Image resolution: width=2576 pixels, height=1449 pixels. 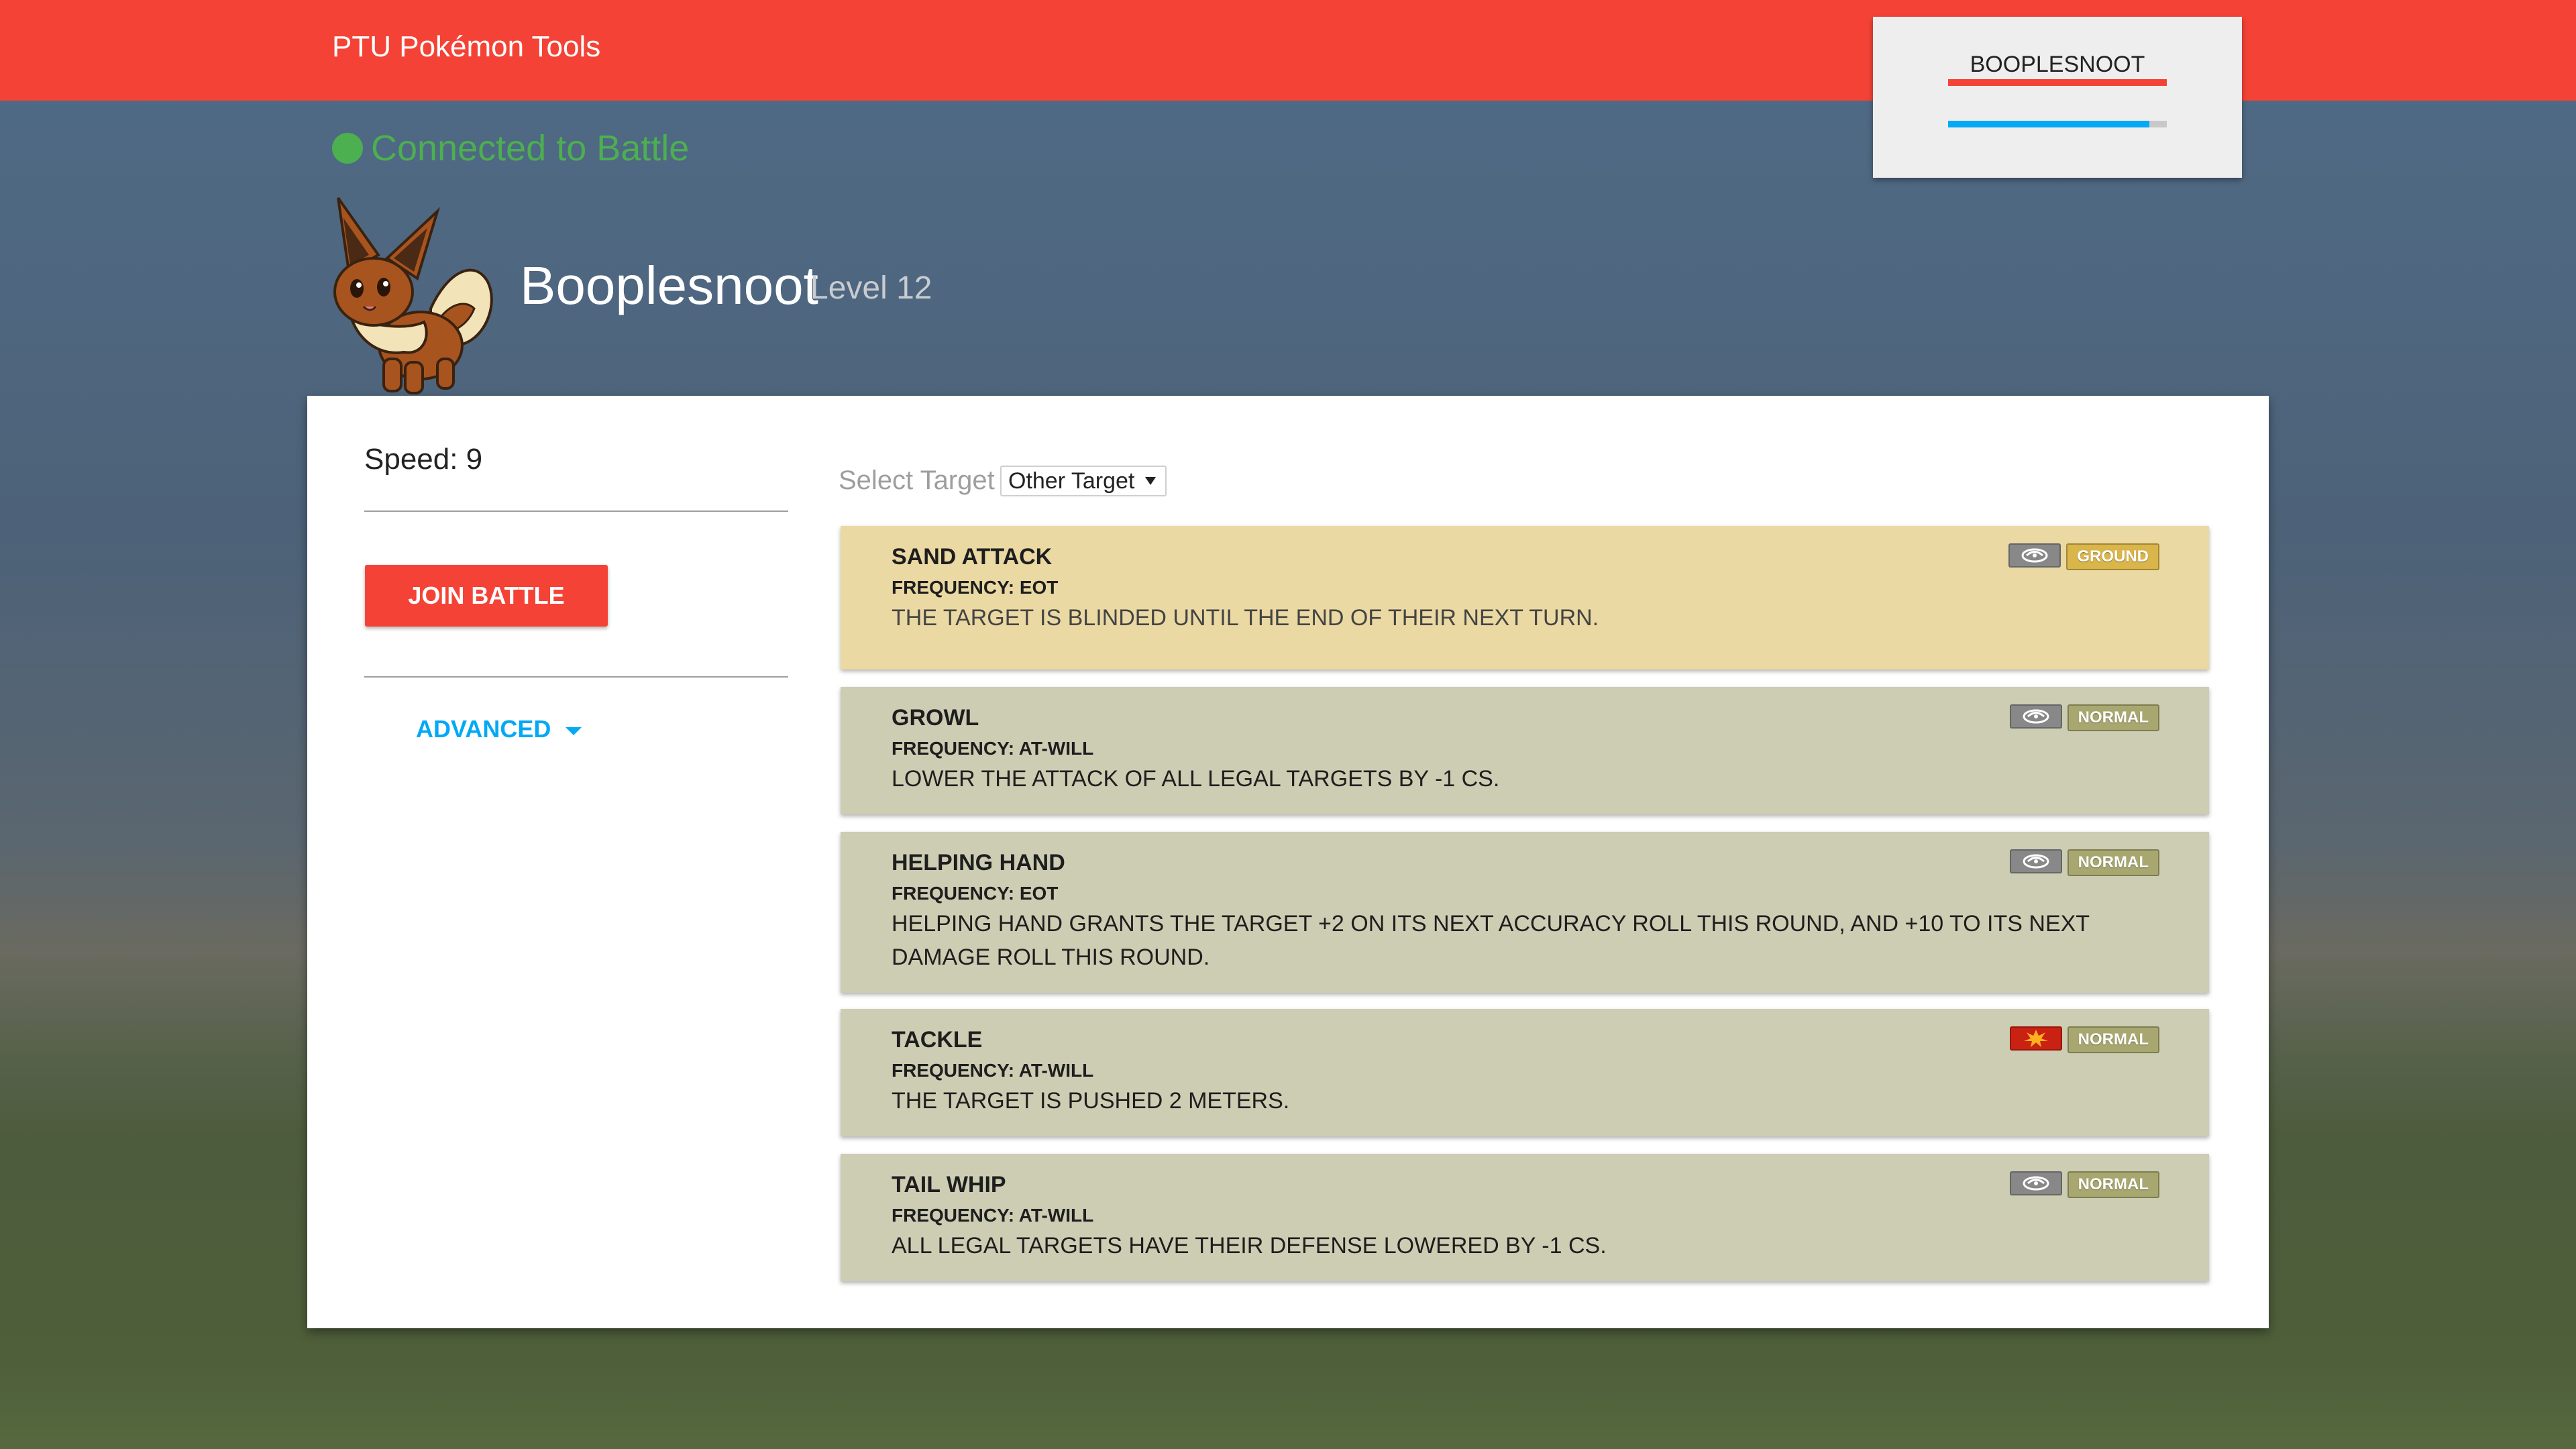 I want to click on hp-bar, so click(x=2057, y=82).